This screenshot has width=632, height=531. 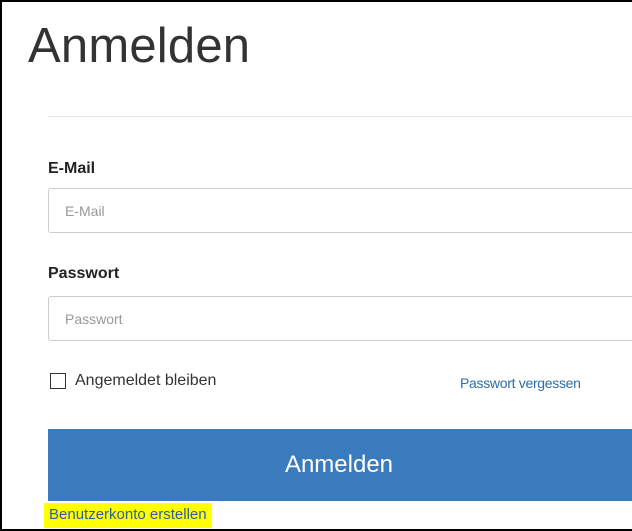 I want to click on remember-me-label: Angemeldet bleiben, so click(x=146, y=380).